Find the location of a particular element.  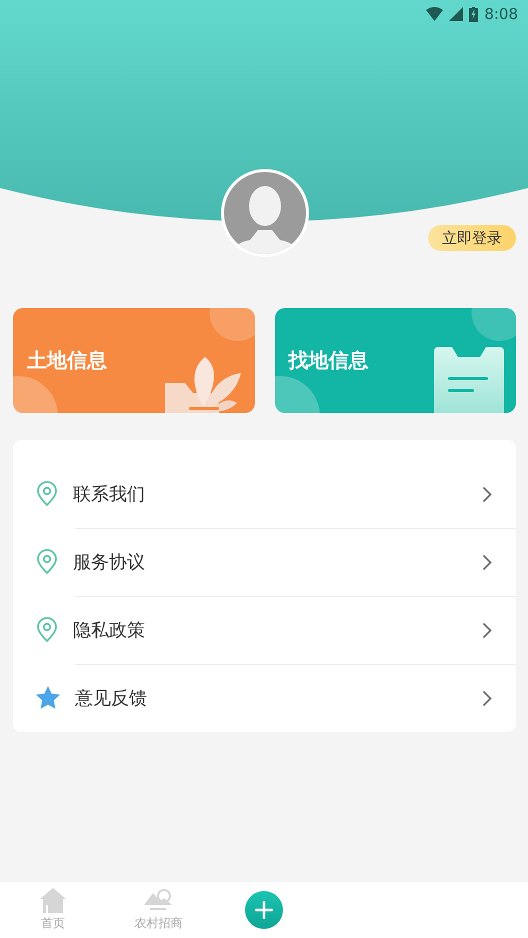

menu-label: 服务协议 is located at coordinates (109, 562).